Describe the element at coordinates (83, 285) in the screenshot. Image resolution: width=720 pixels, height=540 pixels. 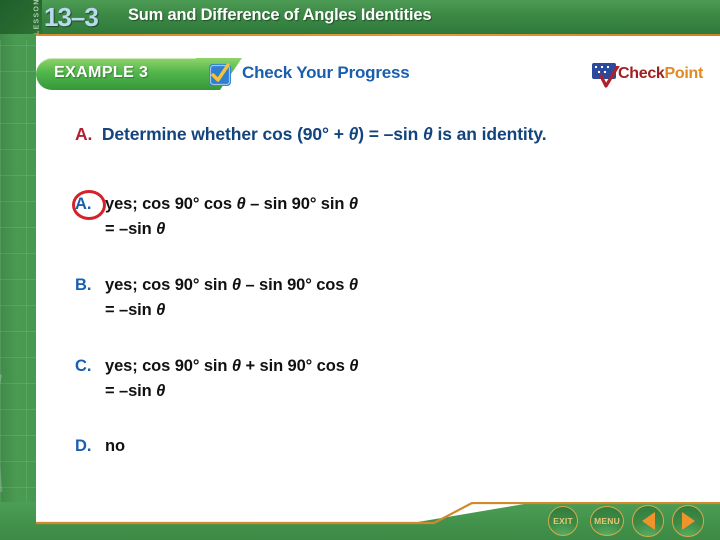
I see `choice-b-label: B.` at that location.